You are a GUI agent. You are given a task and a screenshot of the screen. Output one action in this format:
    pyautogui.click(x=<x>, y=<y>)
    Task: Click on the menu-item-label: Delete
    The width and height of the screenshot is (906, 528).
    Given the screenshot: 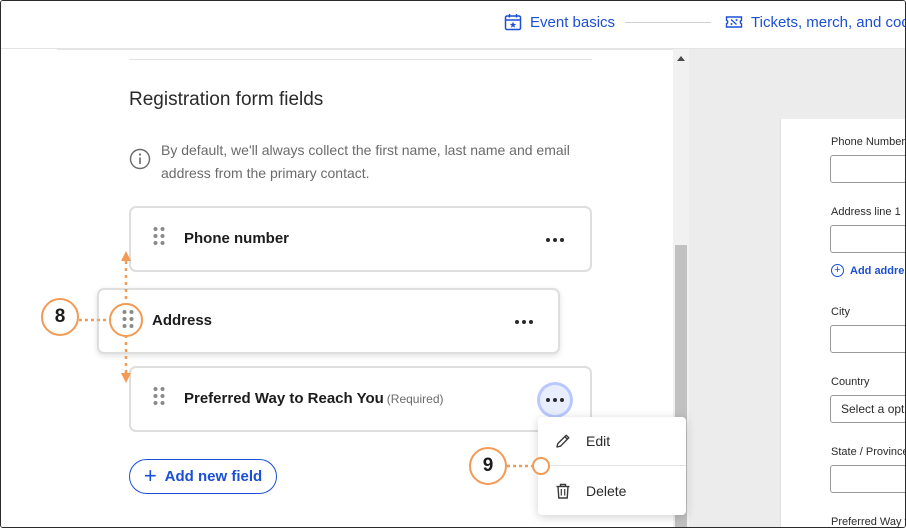 What is the action you would take?
    pyautogui.click(x=606, y=491)
    